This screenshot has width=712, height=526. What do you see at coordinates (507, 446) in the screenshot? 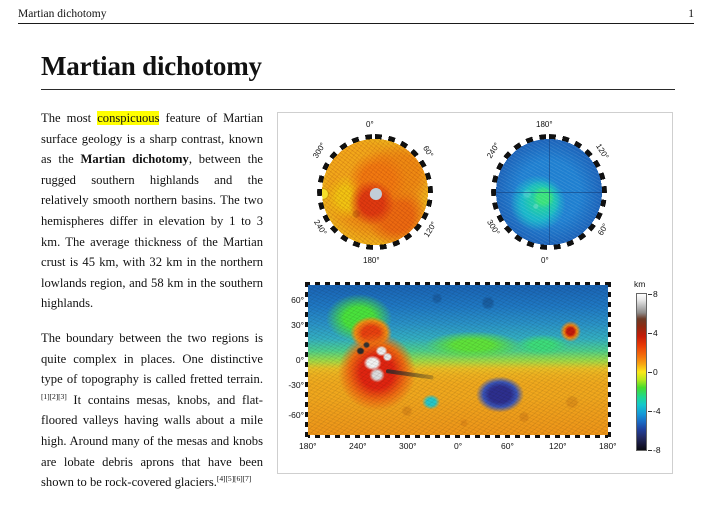
I see `lon-tick-60: 60°` at bounding box center [507, 446].